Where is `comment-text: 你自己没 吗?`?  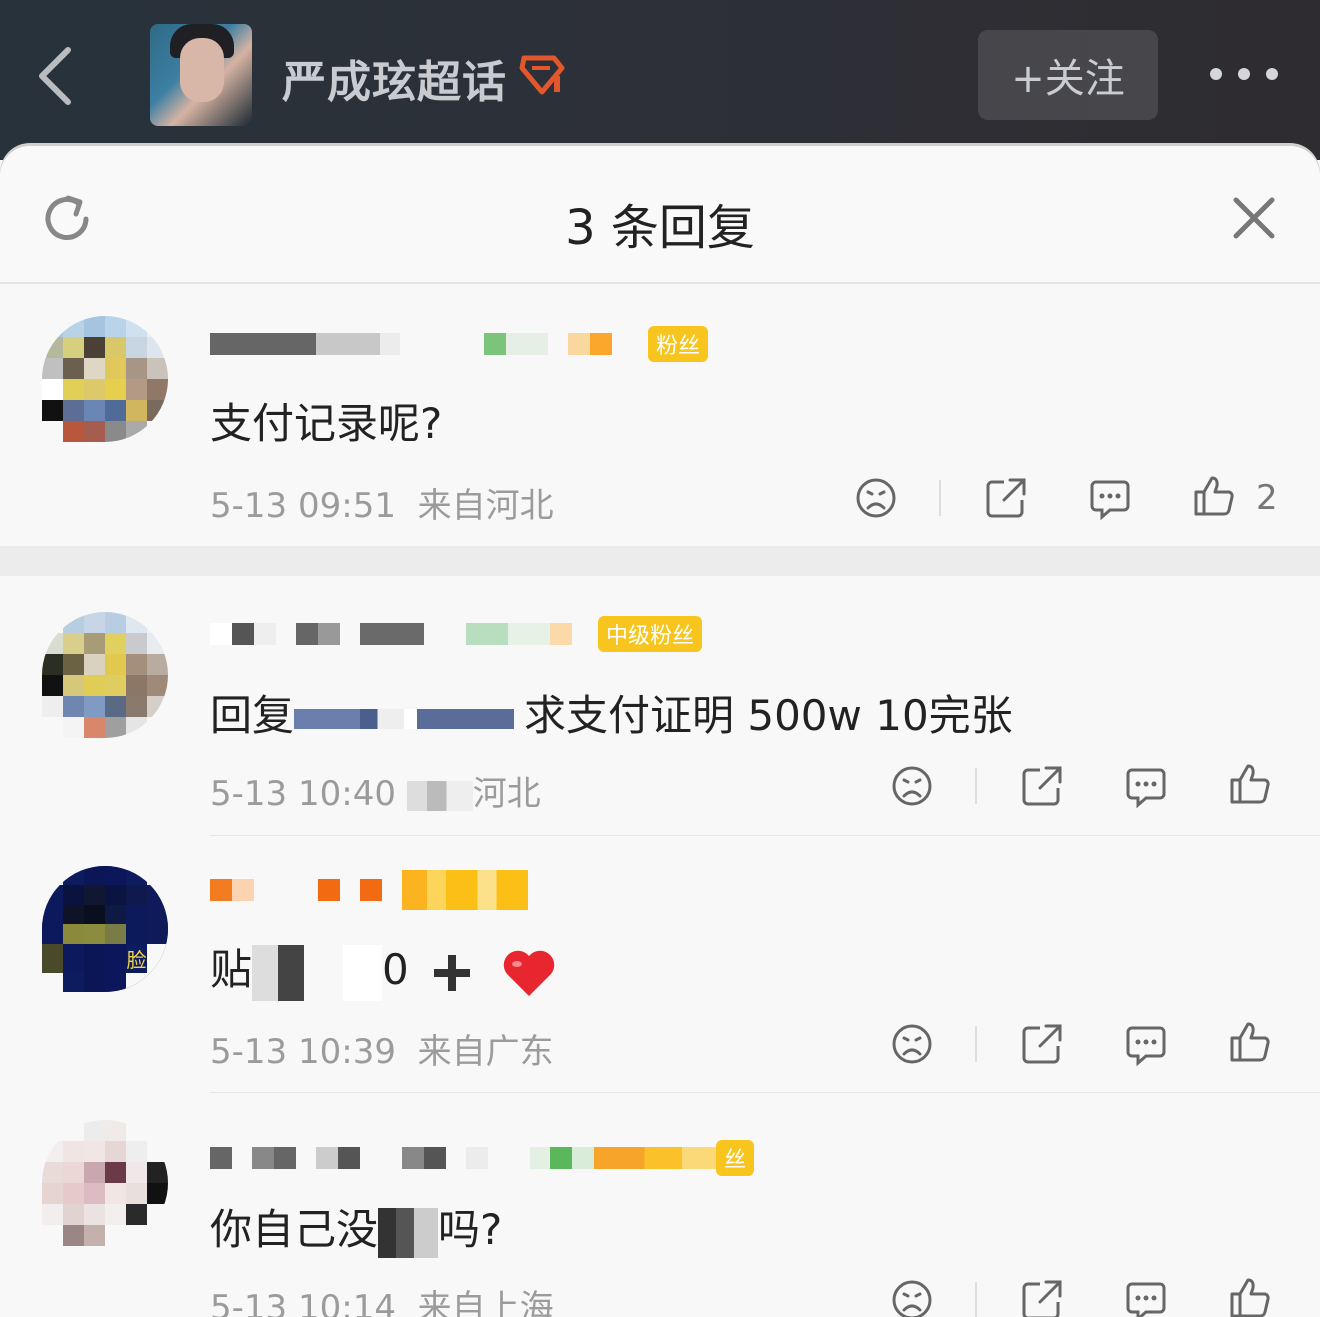 comment-text: 你自己没 吗? is located at coordinates (356, 1227).